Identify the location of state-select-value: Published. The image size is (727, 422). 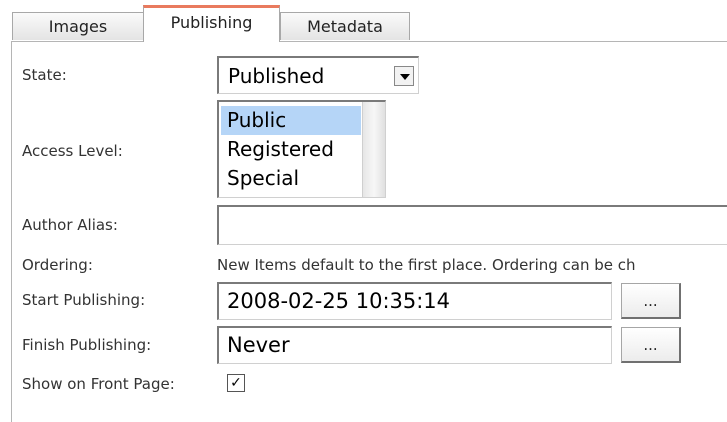
(276, 76).